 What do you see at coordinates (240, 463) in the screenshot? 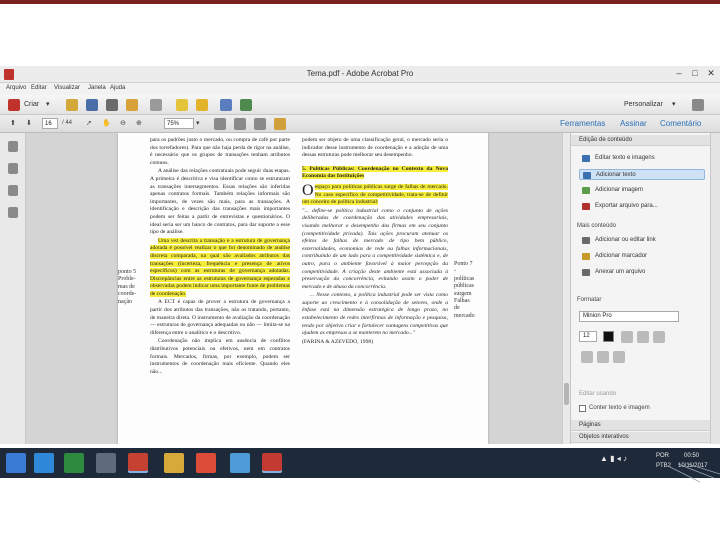
I see `paint-icon` at bounding box center [240, 463].